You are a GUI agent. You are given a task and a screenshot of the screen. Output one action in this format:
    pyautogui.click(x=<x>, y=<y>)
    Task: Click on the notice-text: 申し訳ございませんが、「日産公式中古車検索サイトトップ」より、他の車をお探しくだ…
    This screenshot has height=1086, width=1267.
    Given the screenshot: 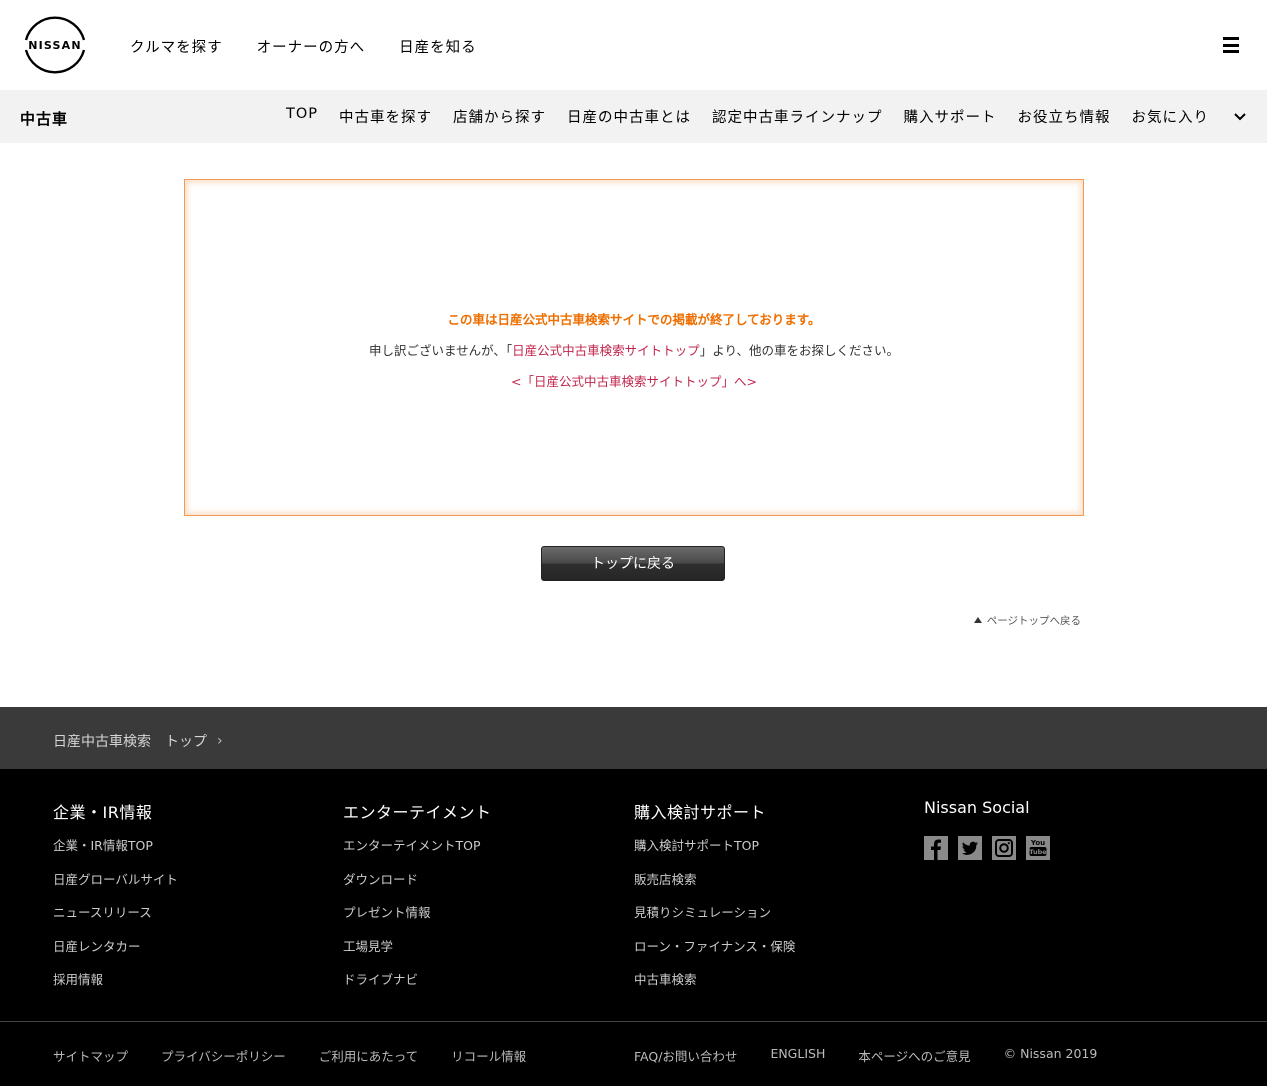 What is the action you would take?
    pyautogui.click(x=634, y=349)
    